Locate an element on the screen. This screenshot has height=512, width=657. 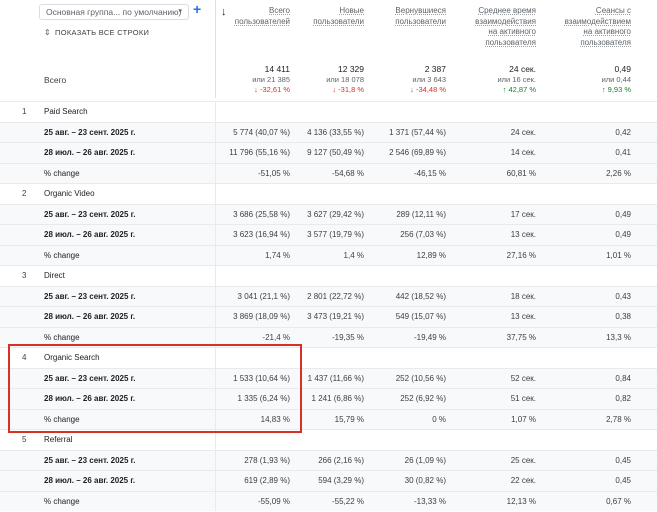
row-label: Direct is located at coordinates (54, 275).